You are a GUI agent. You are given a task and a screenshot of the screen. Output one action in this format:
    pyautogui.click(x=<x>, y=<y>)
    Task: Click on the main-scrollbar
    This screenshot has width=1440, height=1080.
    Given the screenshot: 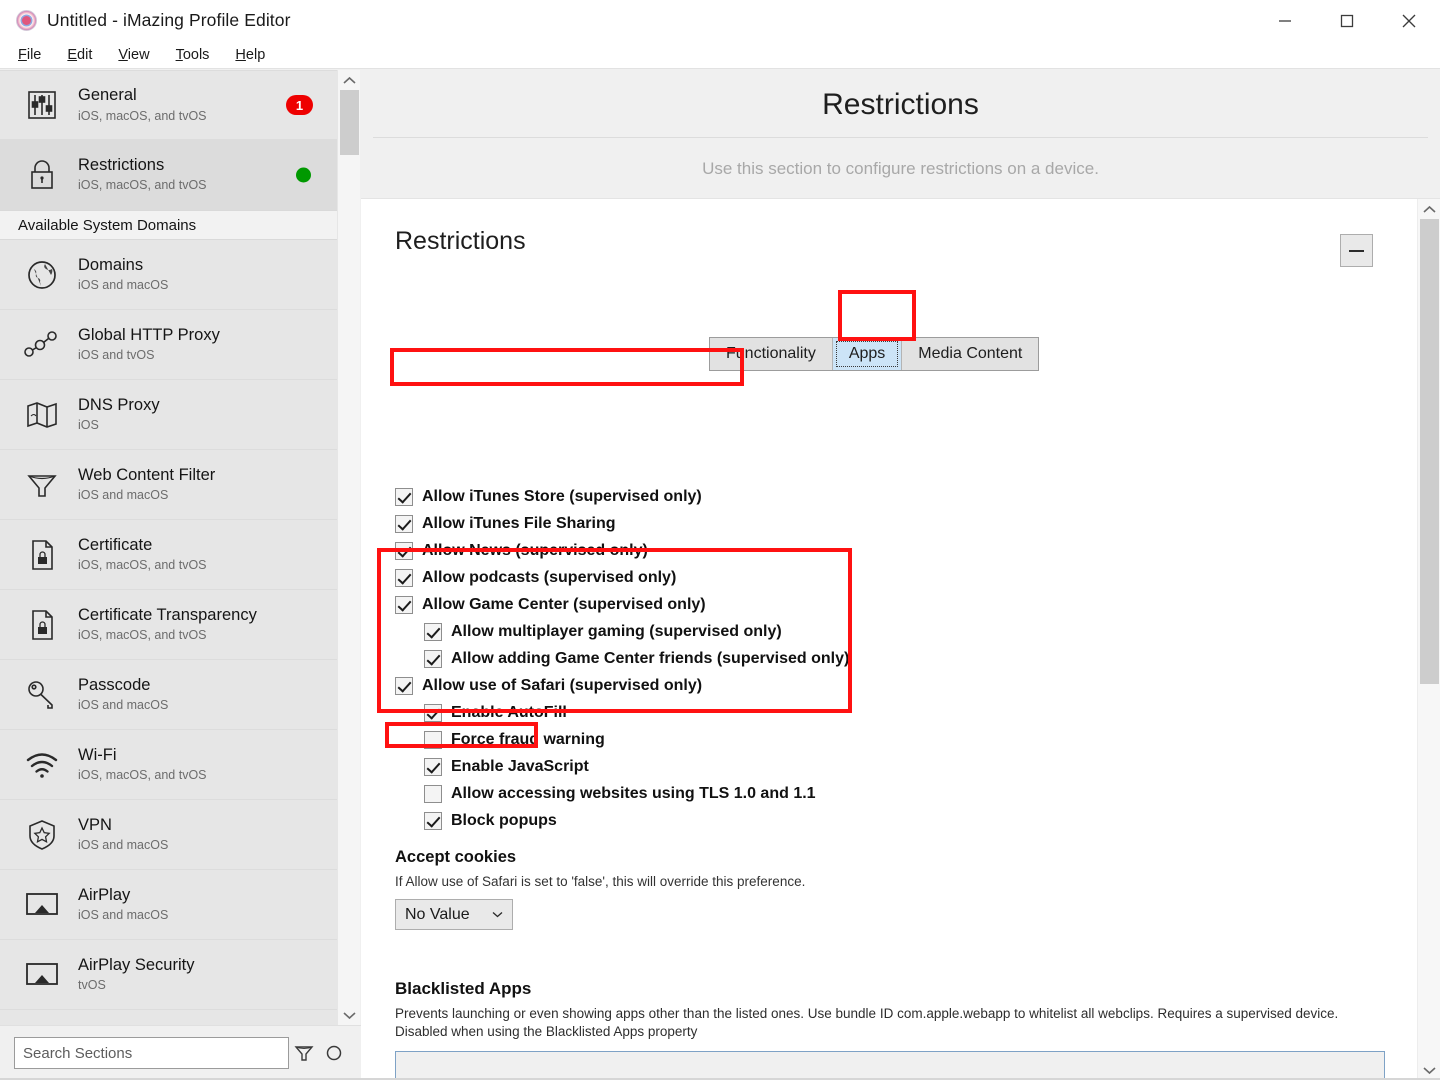 What is the action you would take?
    pyautogui.click(x=1428, y=639)
    